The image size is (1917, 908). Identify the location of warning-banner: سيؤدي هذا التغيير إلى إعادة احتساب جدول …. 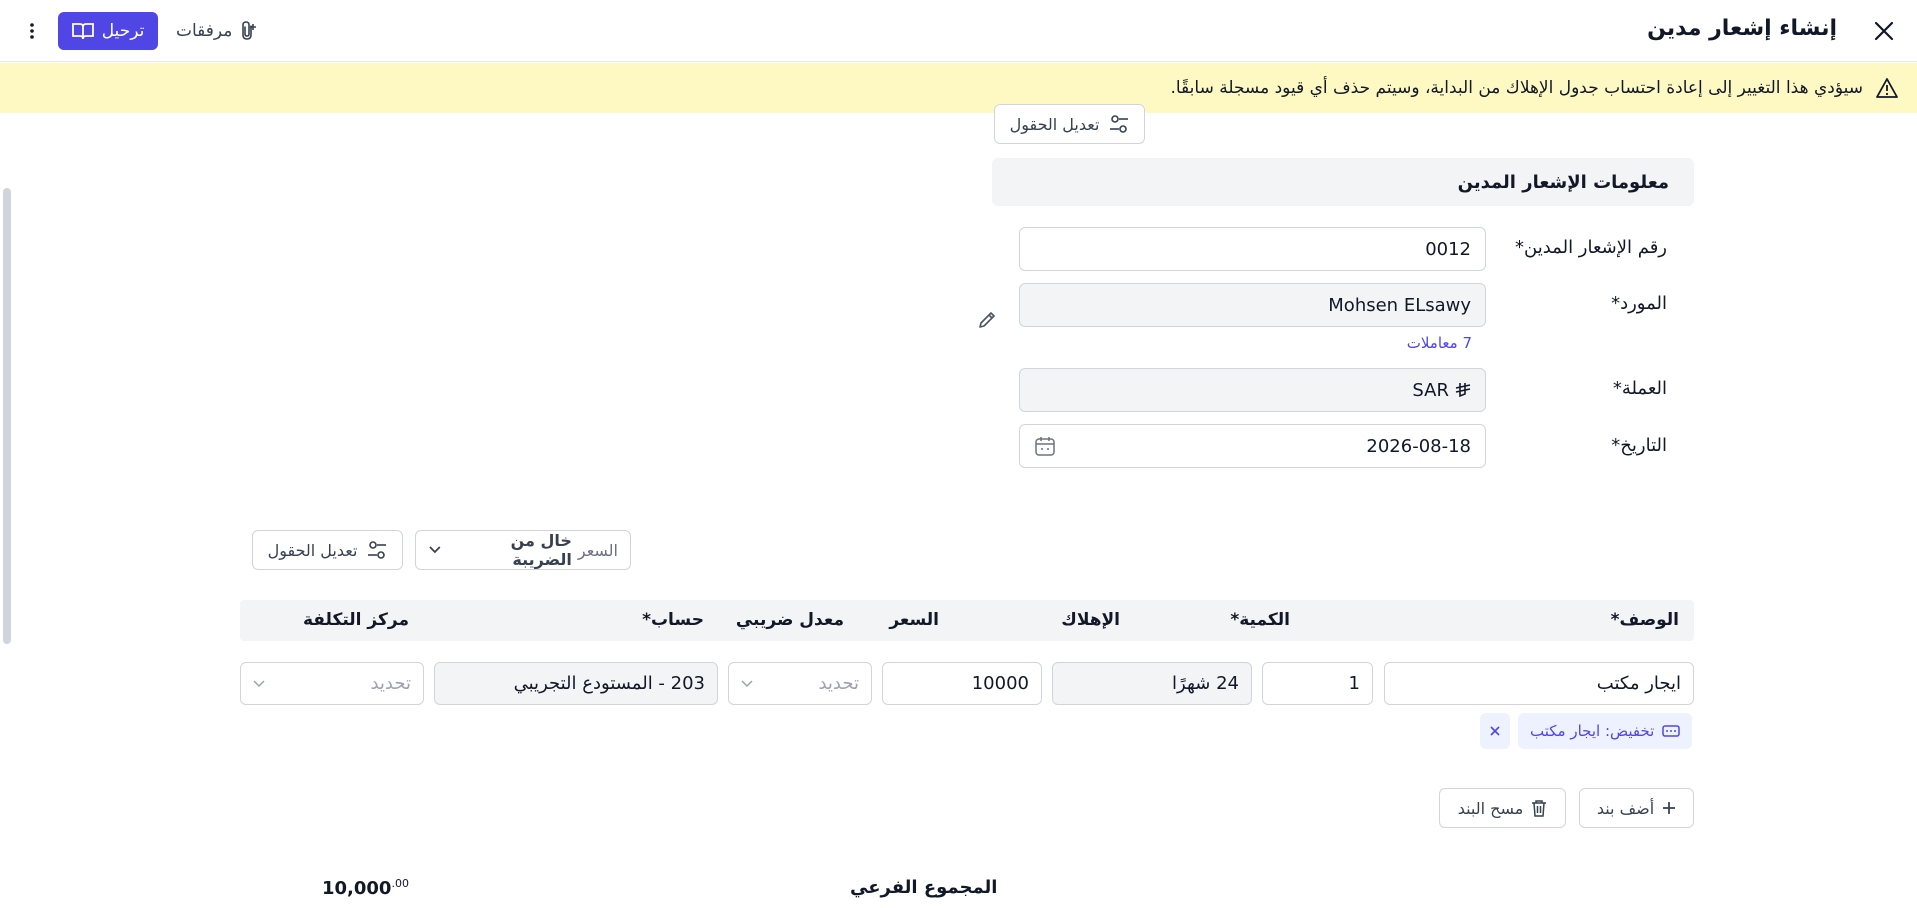
(958, 88).